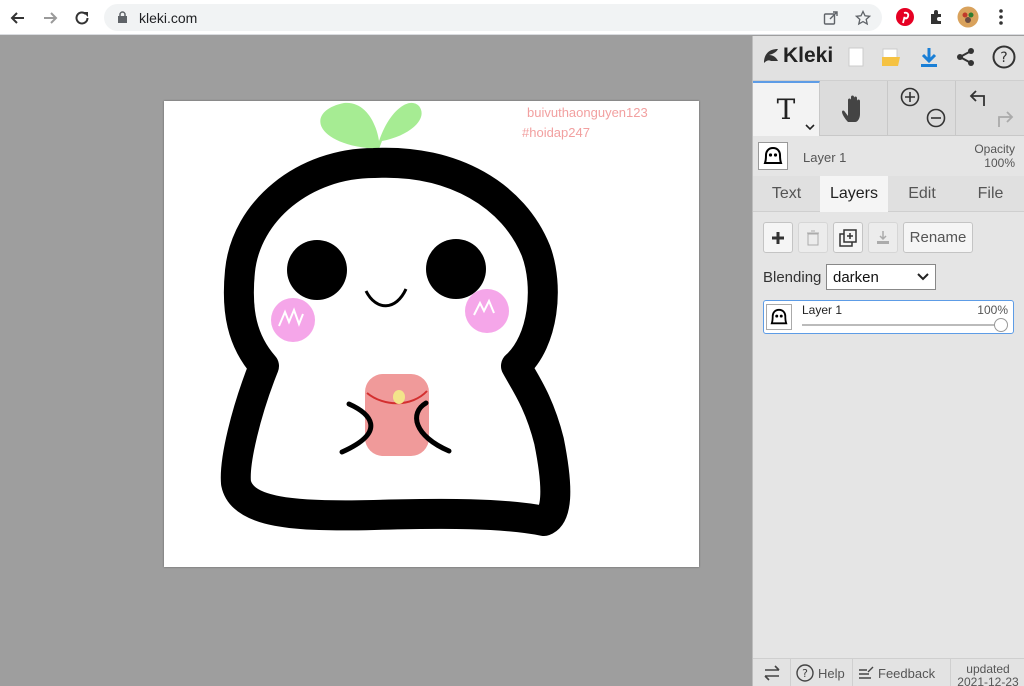 The height and width of the screenshot is (686, 1024). I want to click on star-icon, so click(863, 18).